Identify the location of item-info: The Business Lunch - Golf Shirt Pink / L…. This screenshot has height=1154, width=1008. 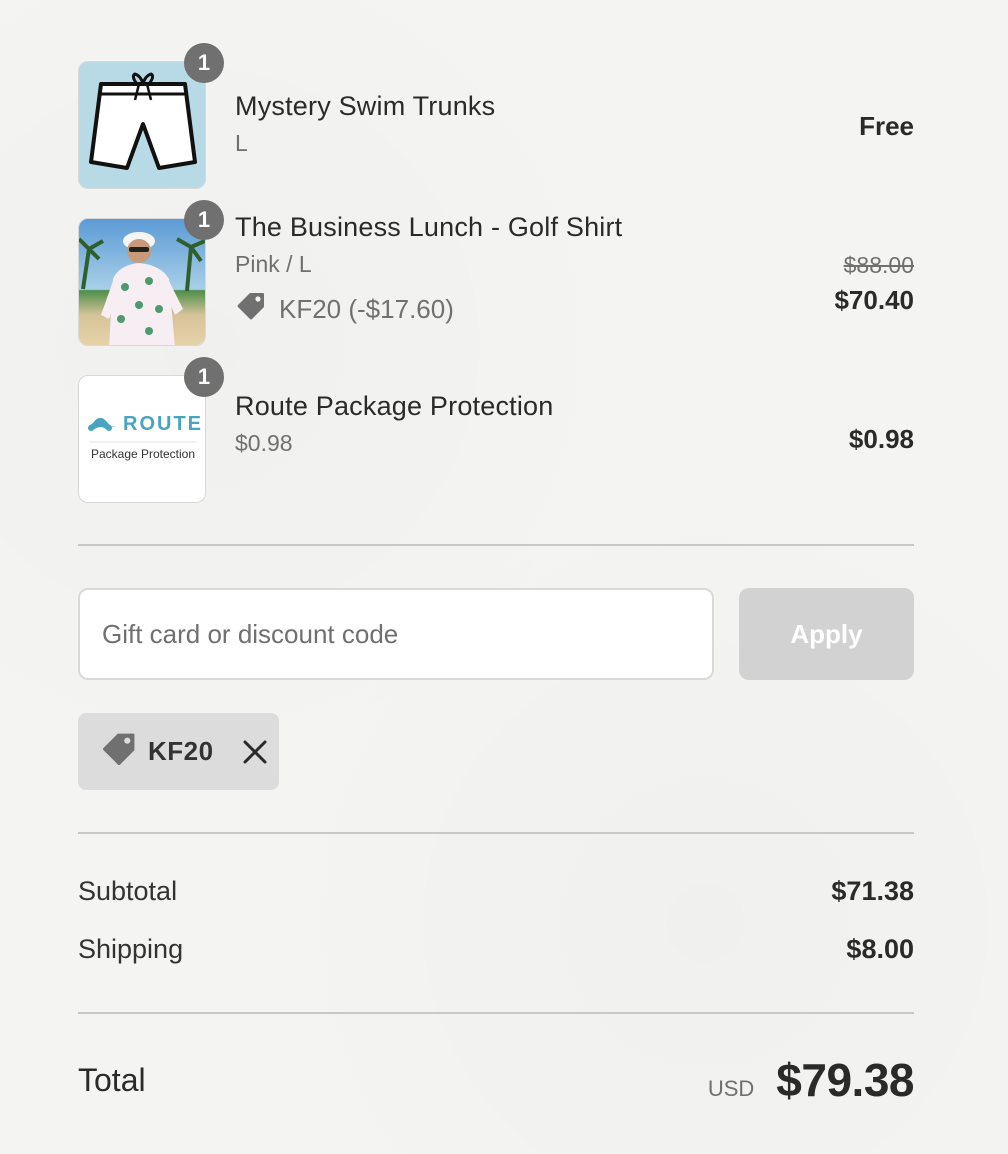
(428, 270).